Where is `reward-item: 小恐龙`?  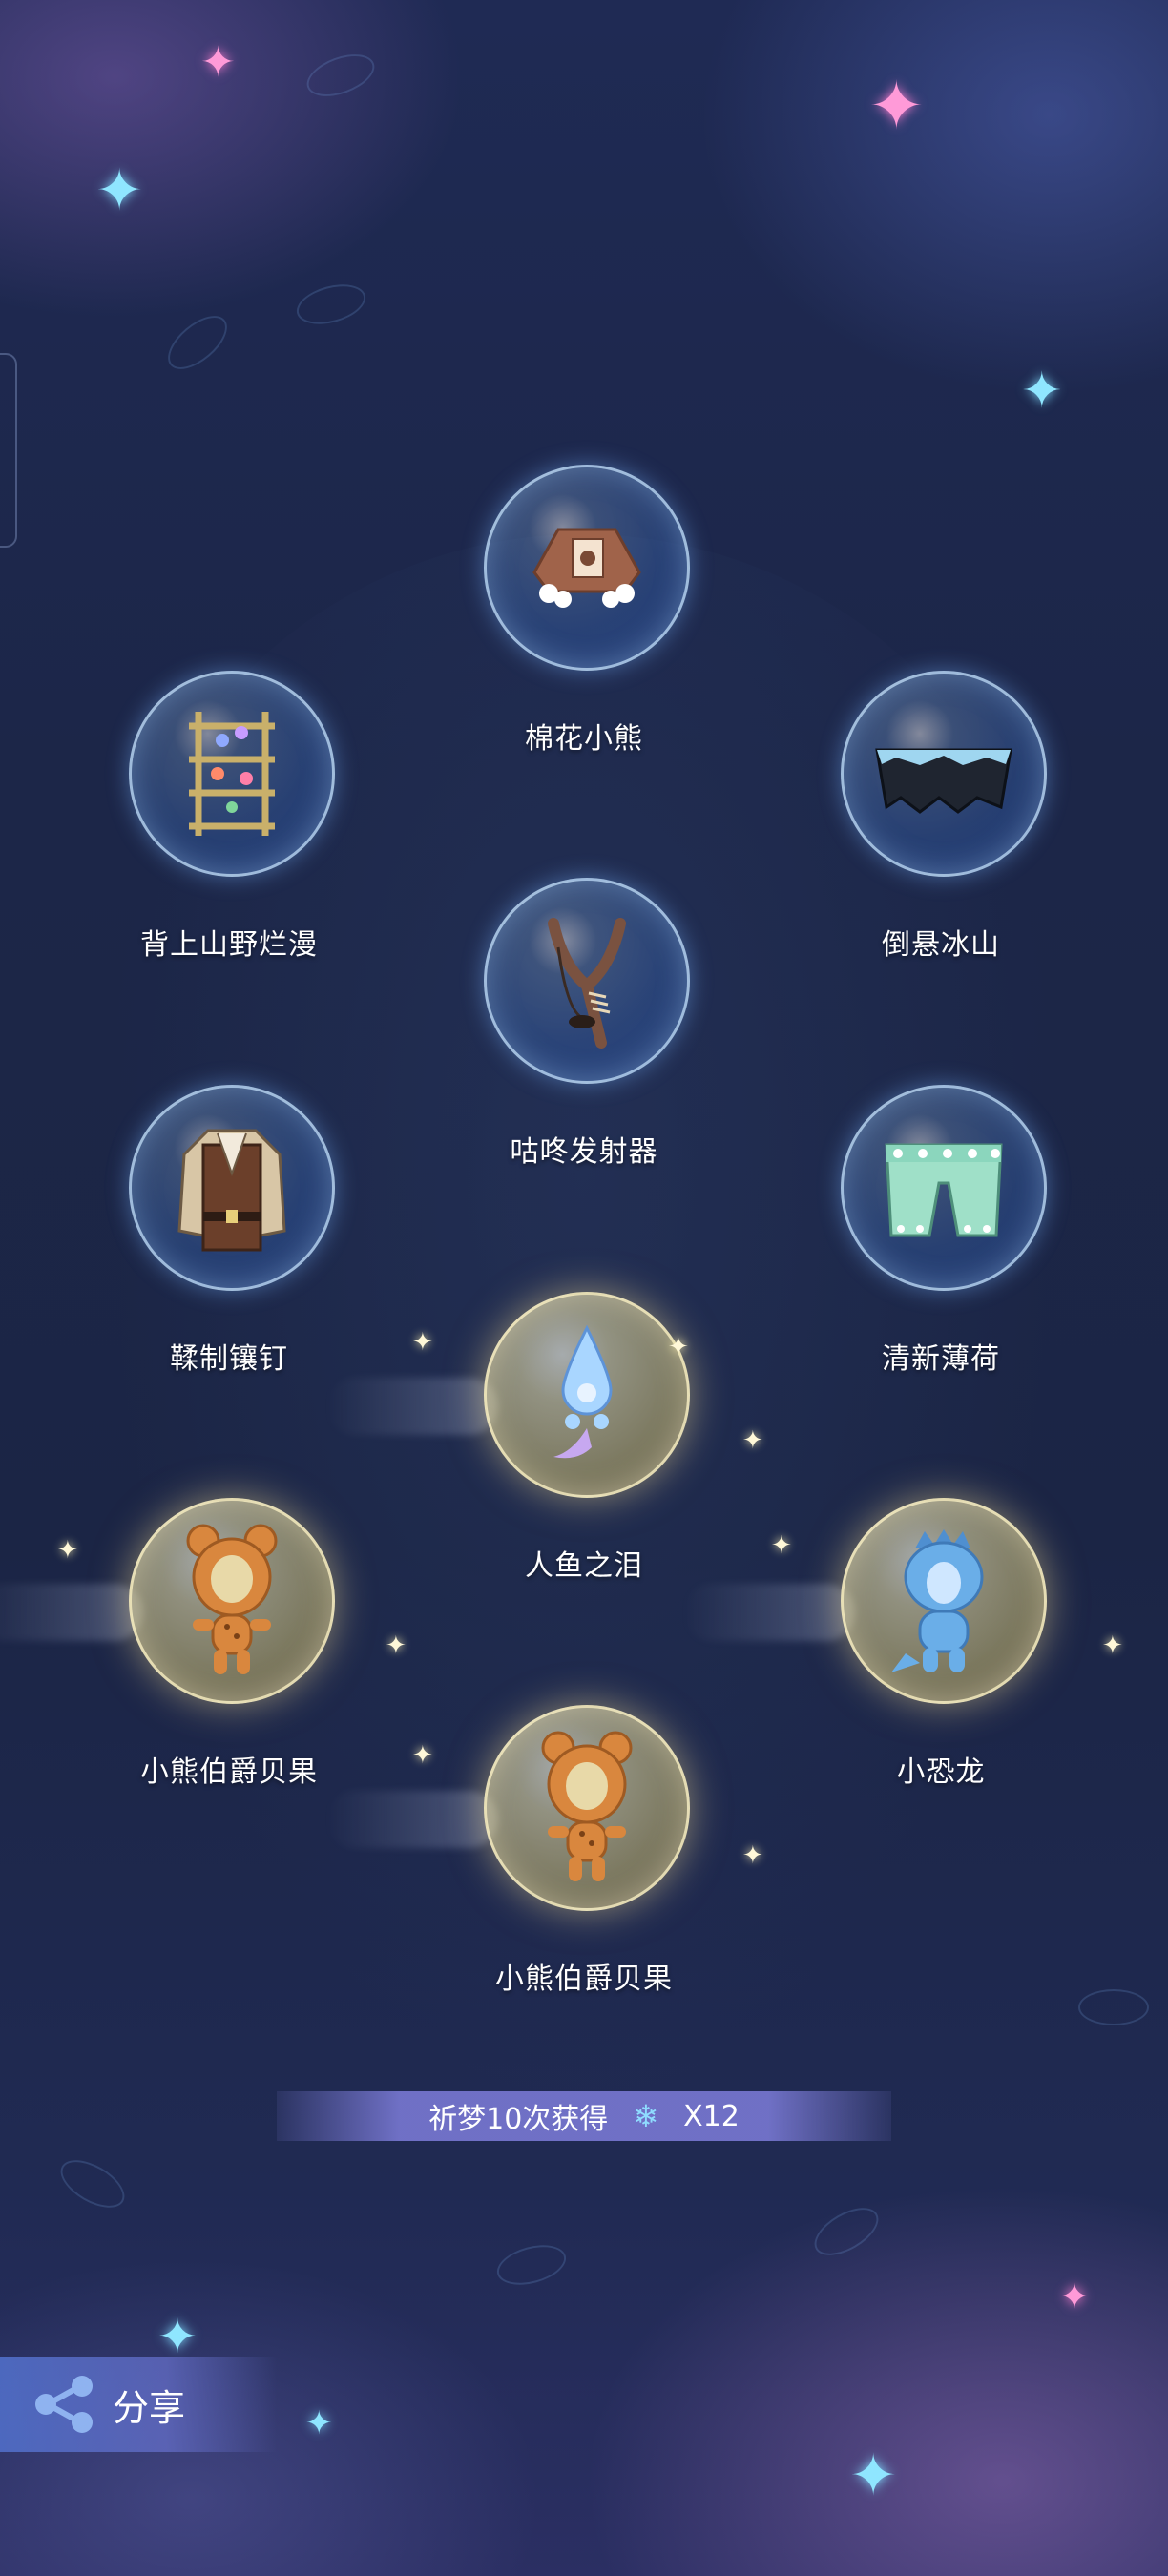
reward-item: 小恐龙 is located at coordinates (883, 1669).